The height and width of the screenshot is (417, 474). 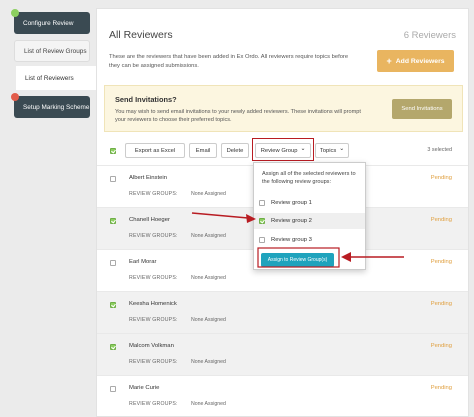 I want to click on delete-button: Delete, so click(x=235, y=150).